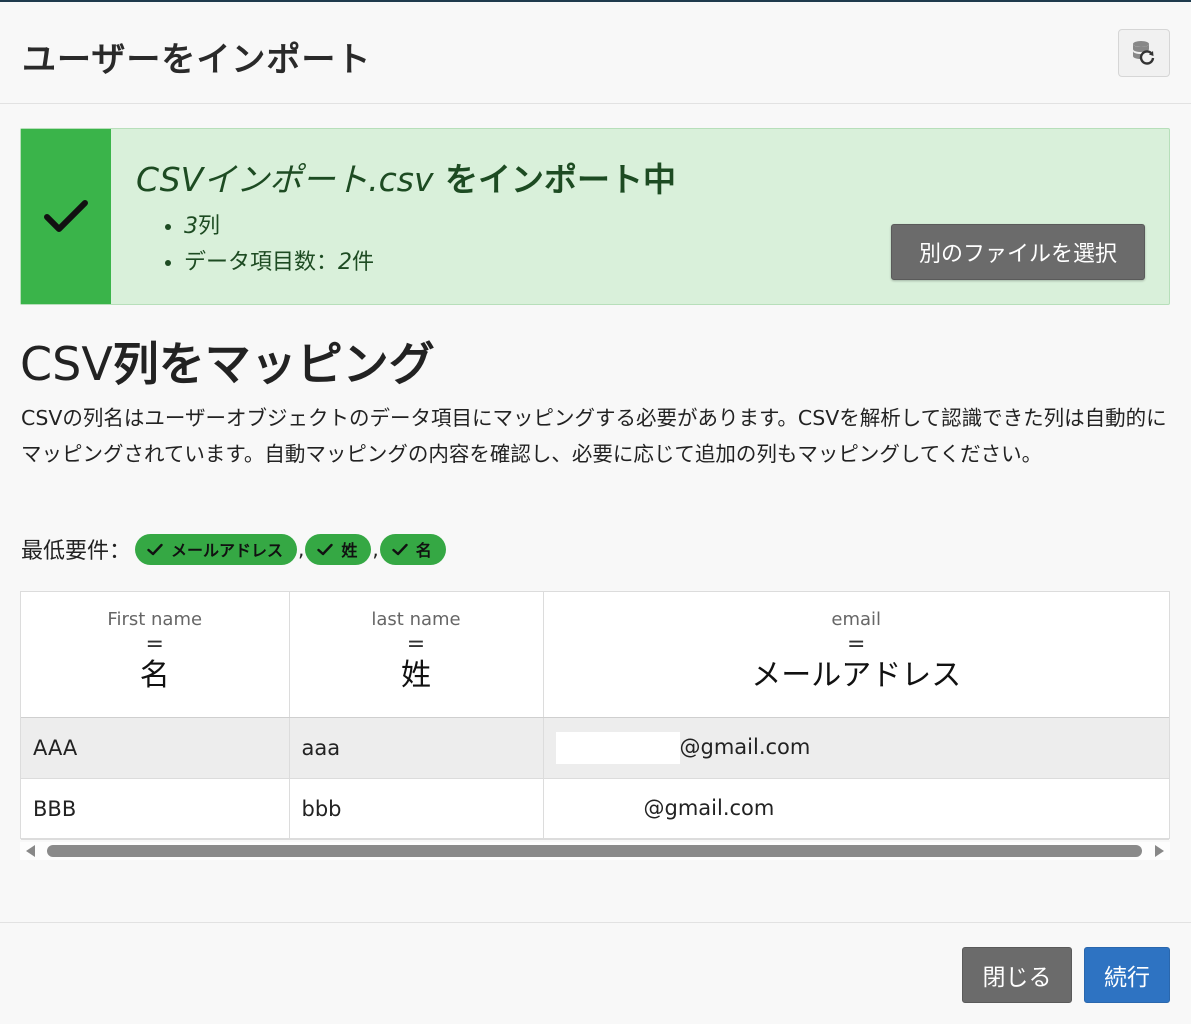  Describe the element at coordinates (561, 179) in the screenshot. I see `banner-title-suffix: をインポート中` at that location.